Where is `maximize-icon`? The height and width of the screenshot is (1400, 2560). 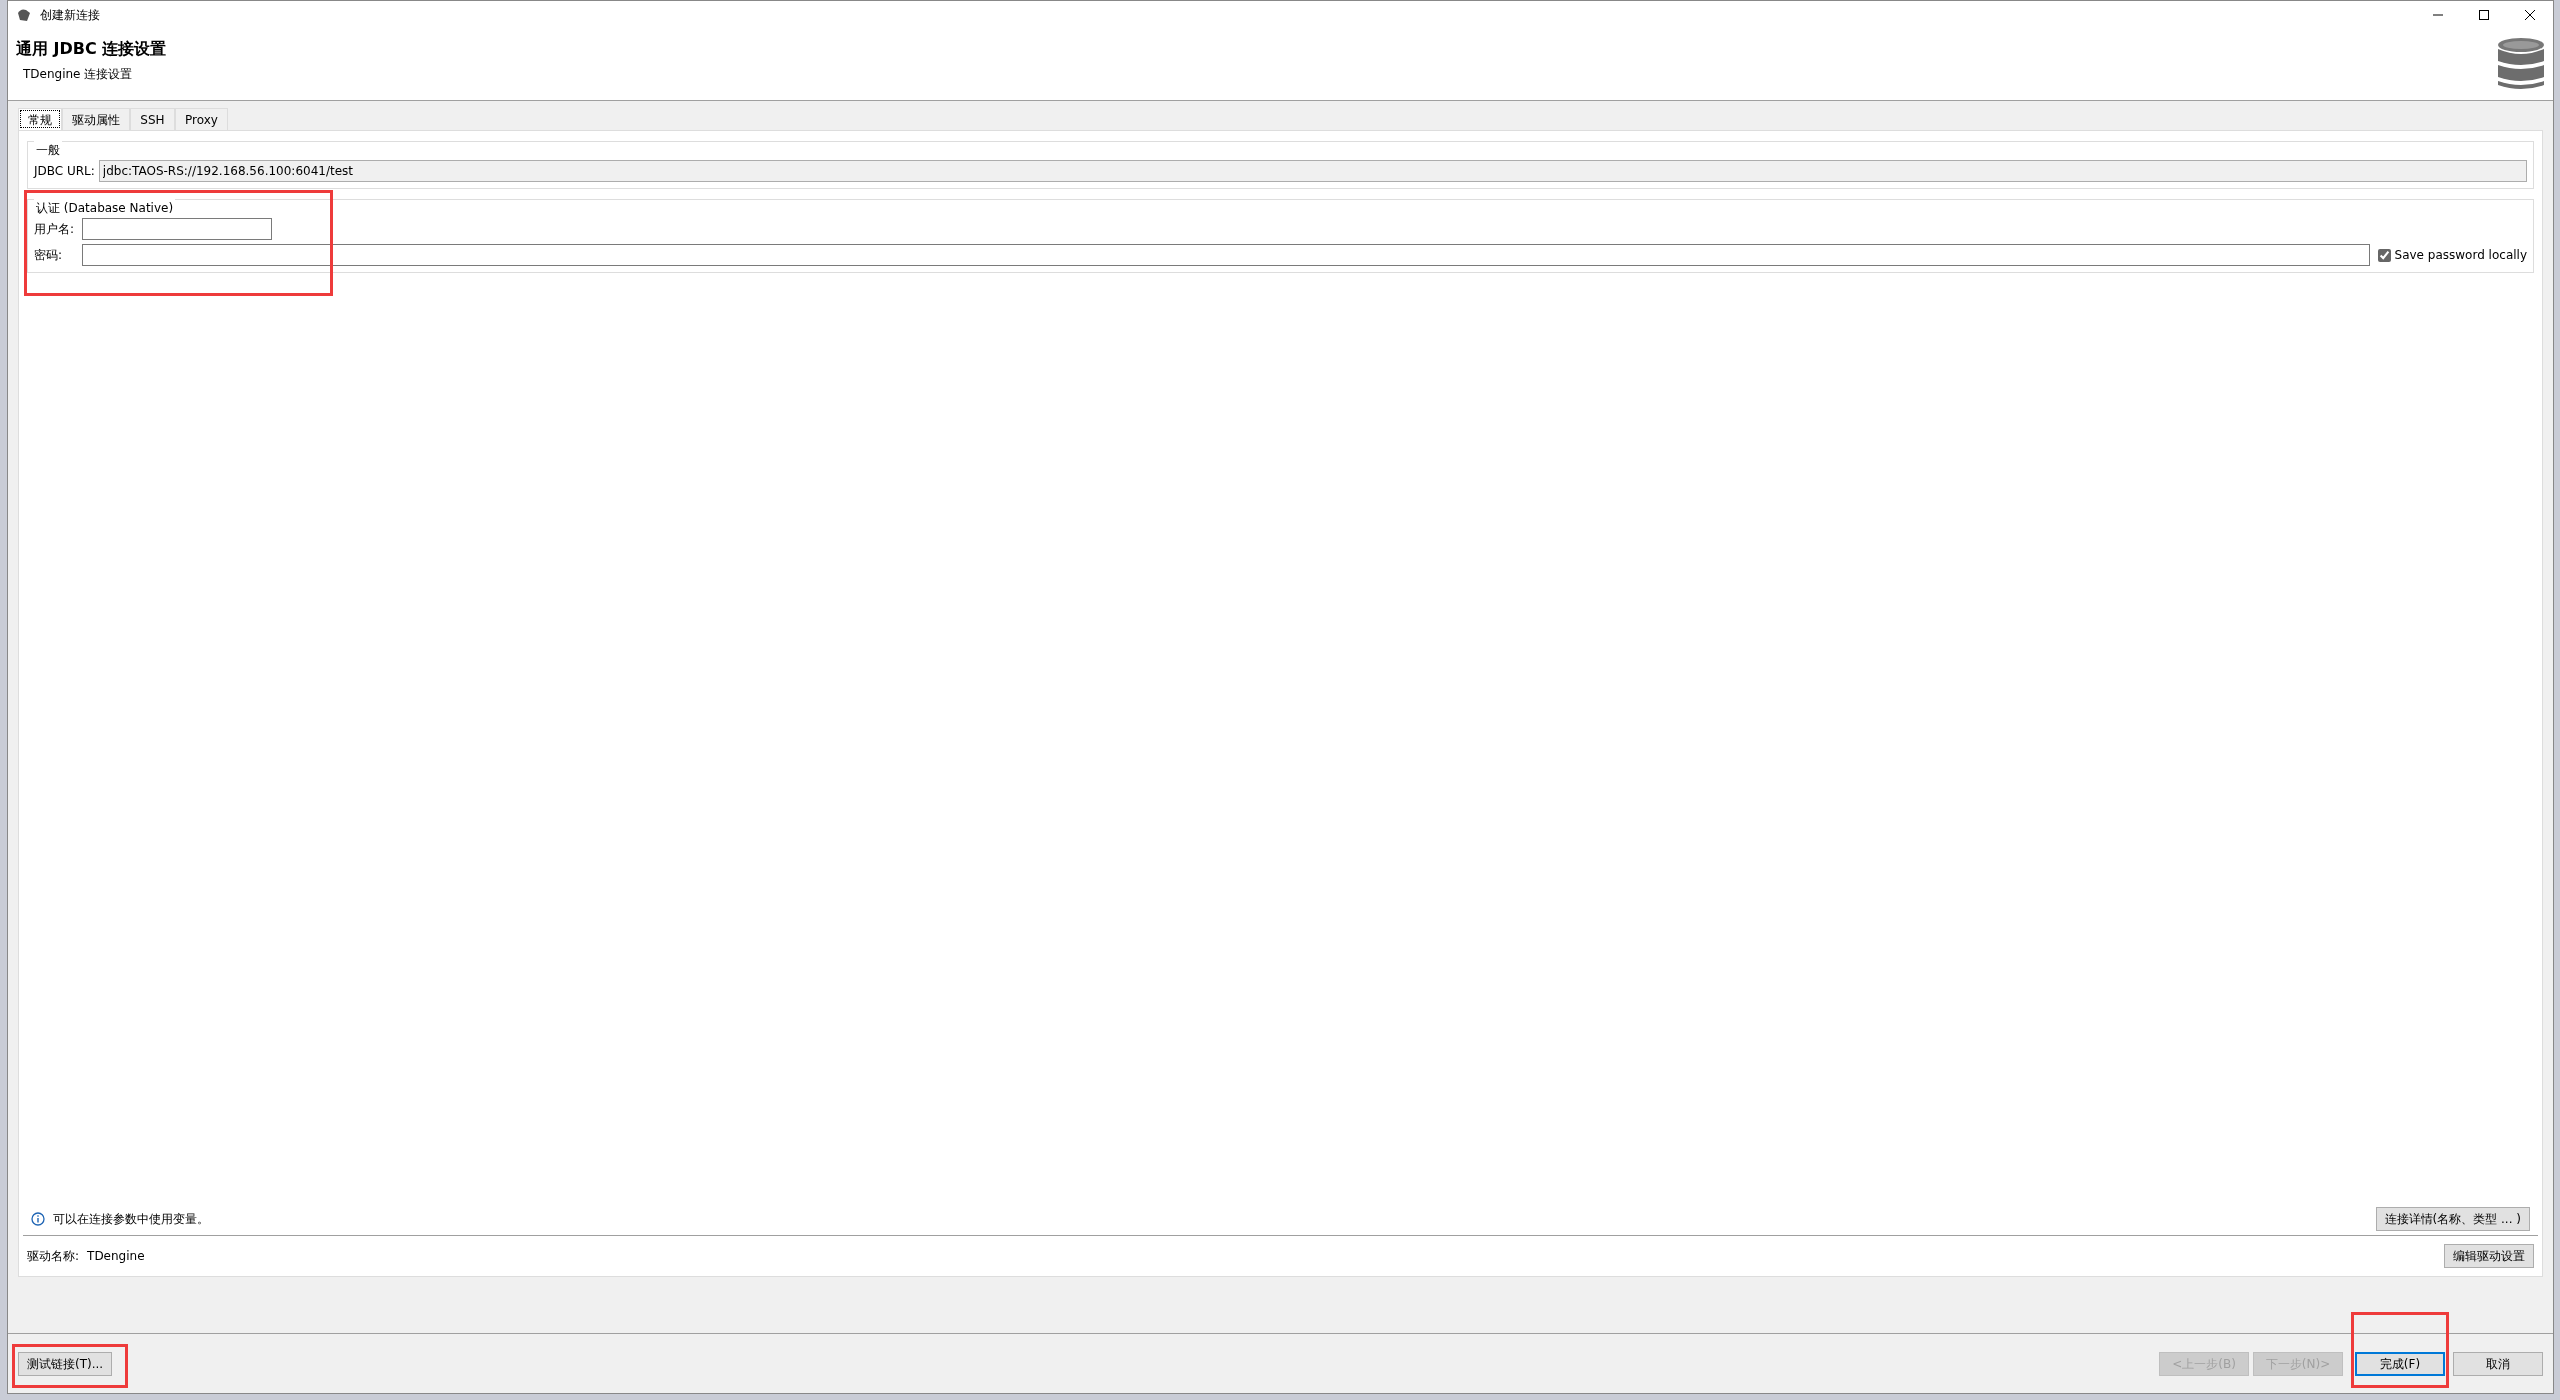 maximize-icon is located at coordinates (2484, 15).